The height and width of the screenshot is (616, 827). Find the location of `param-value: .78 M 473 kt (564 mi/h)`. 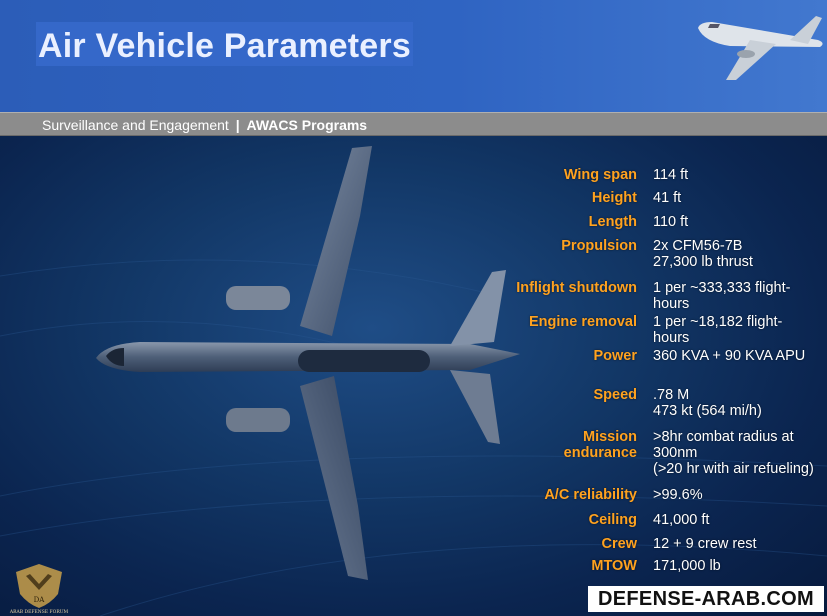

param-value: .78 M 473 kt (564 mi/h) is located at coordinates (707, 403).